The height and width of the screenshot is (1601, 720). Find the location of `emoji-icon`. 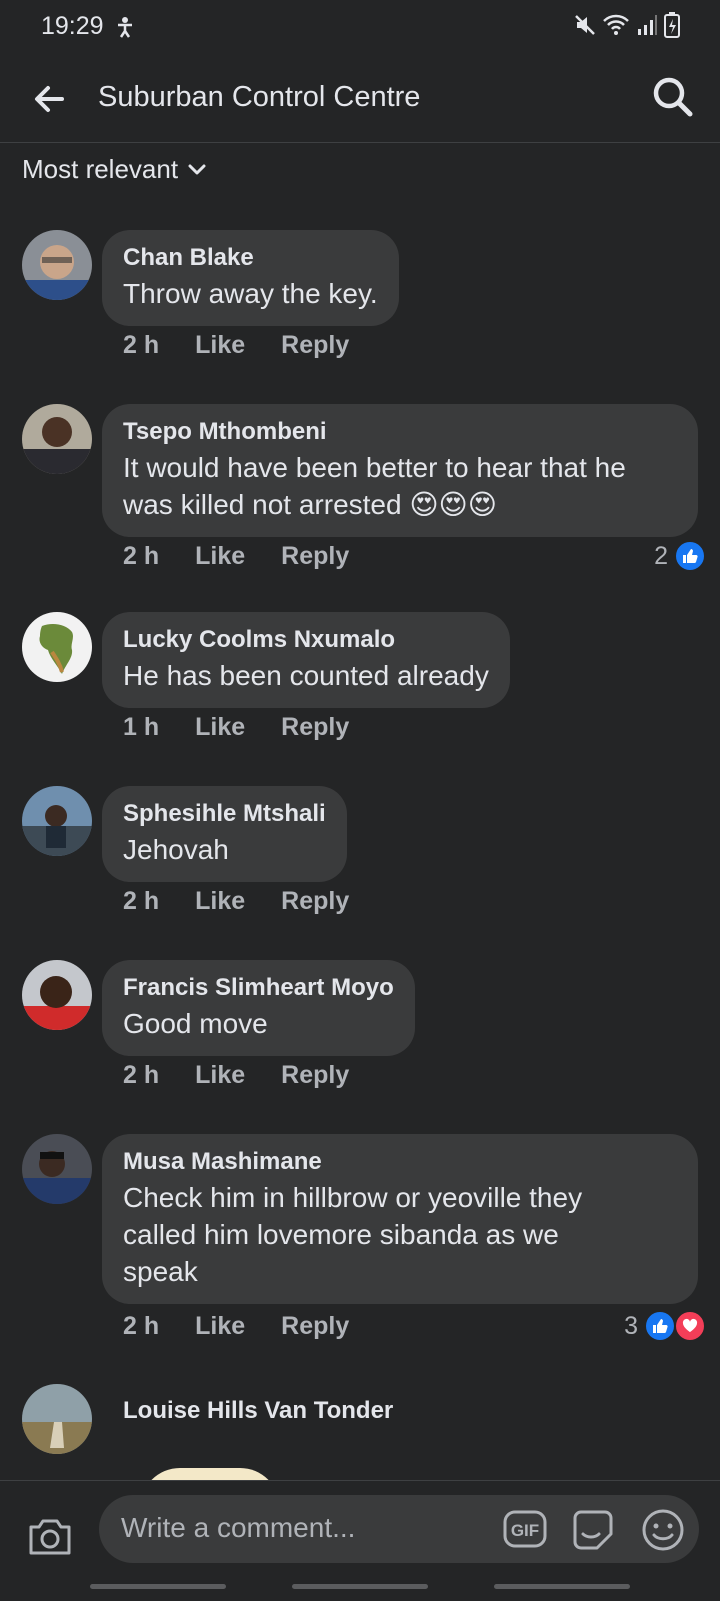

emoji-icon is located at coordinates (663, 1530).